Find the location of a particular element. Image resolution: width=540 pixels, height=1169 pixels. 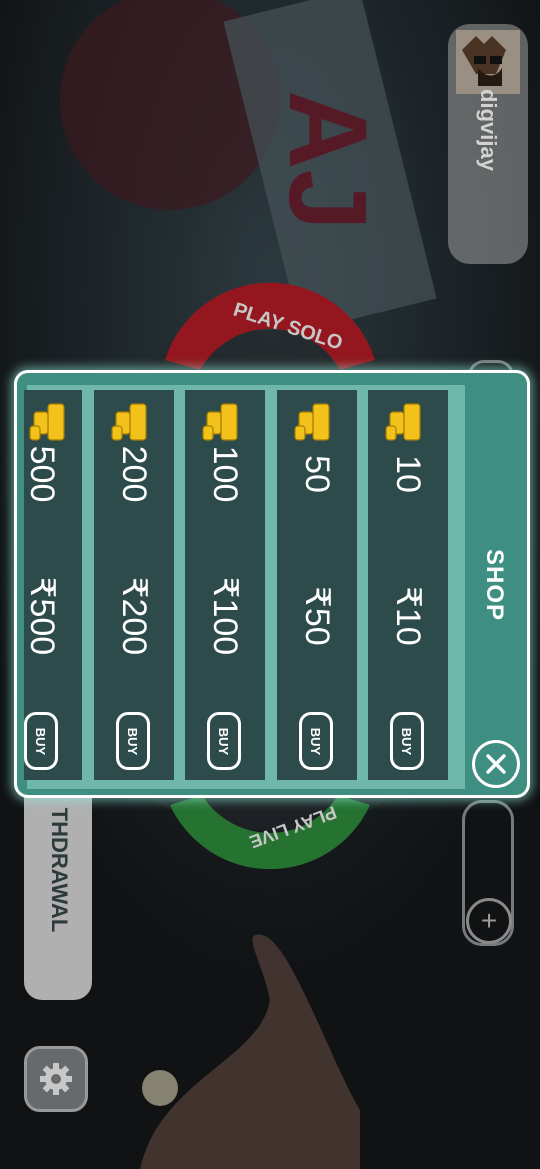

shop-package-card: 500 ₹500 BUY is located at coordinates (53, 585).